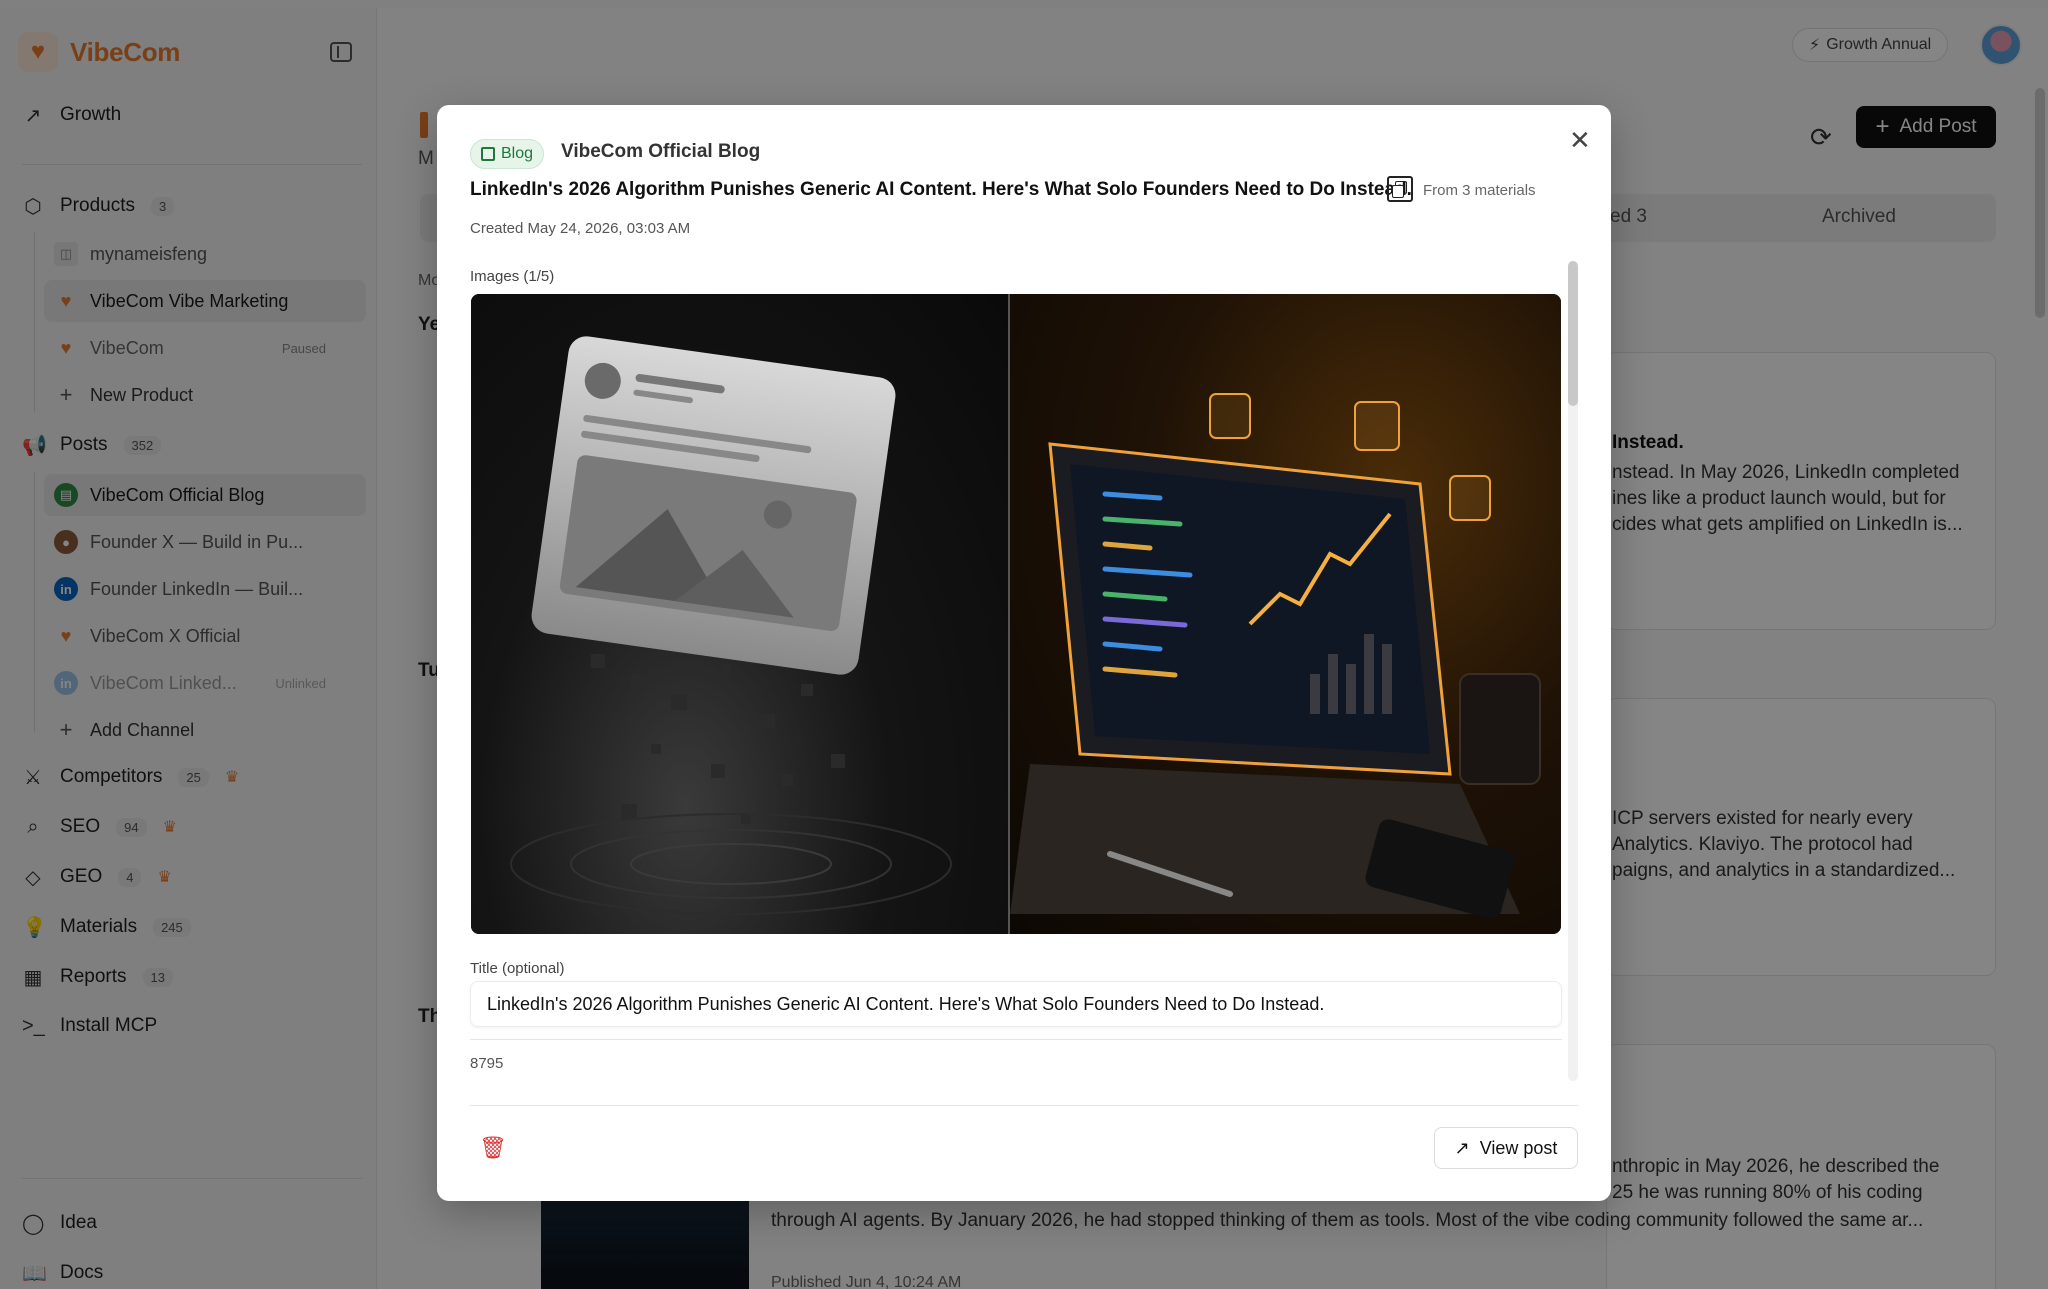 This screenshot has width=2048, height=1289. I want to click on view-post-label: View post, so click(1518, 1147).